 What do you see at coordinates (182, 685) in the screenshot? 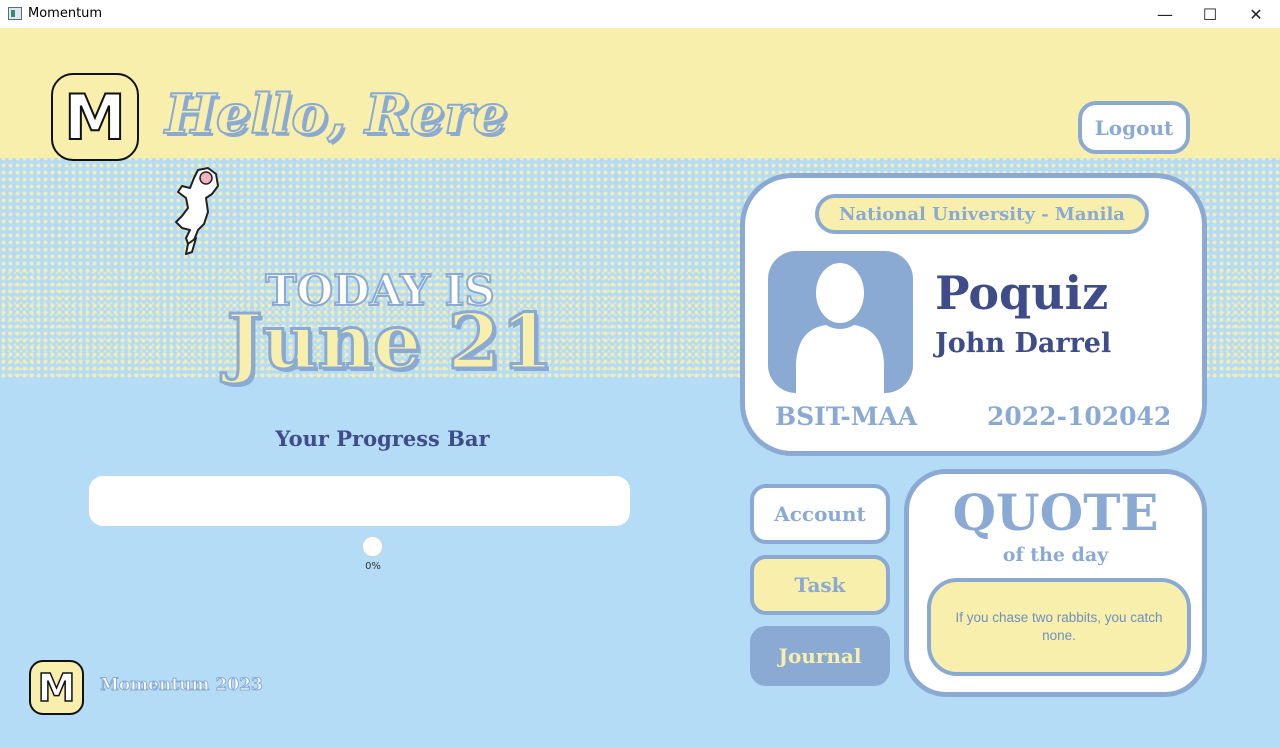
I see `footer-text: Momentum 2023` at bounding box center [182, 685].